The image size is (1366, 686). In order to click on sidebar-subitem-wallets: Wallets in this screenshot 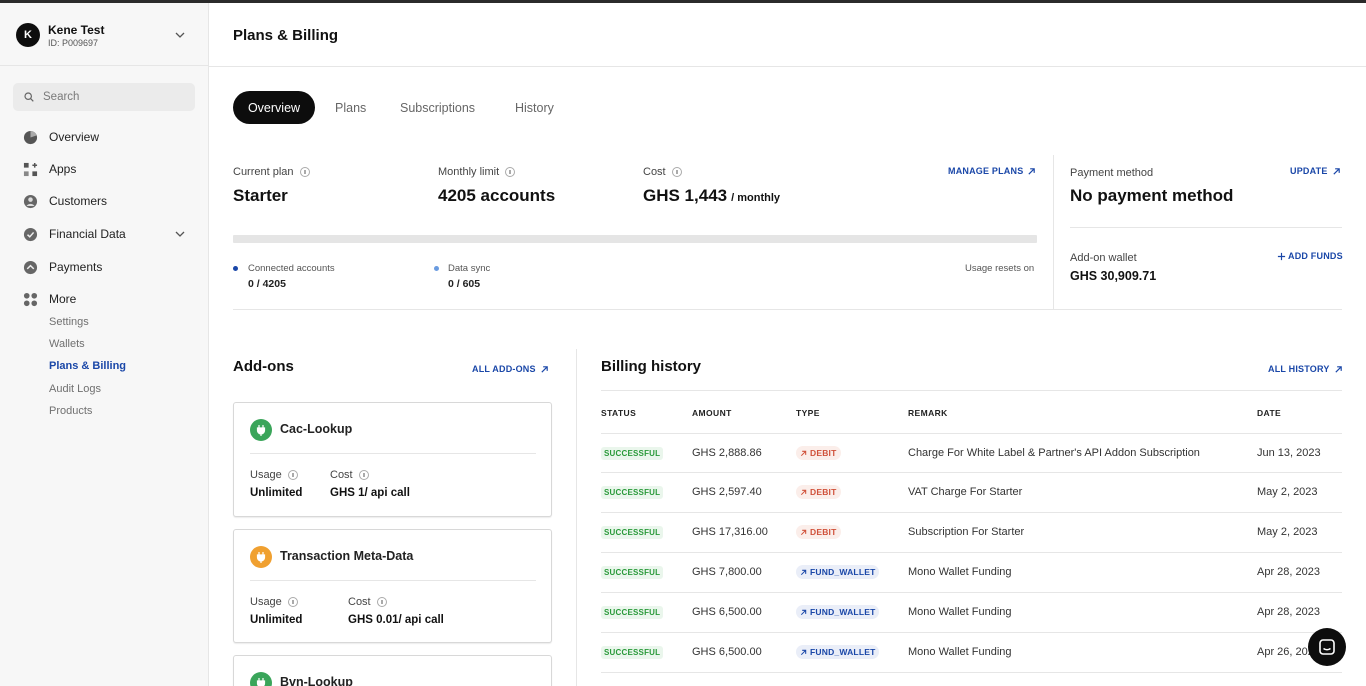, I will do `click(67, 344)`.